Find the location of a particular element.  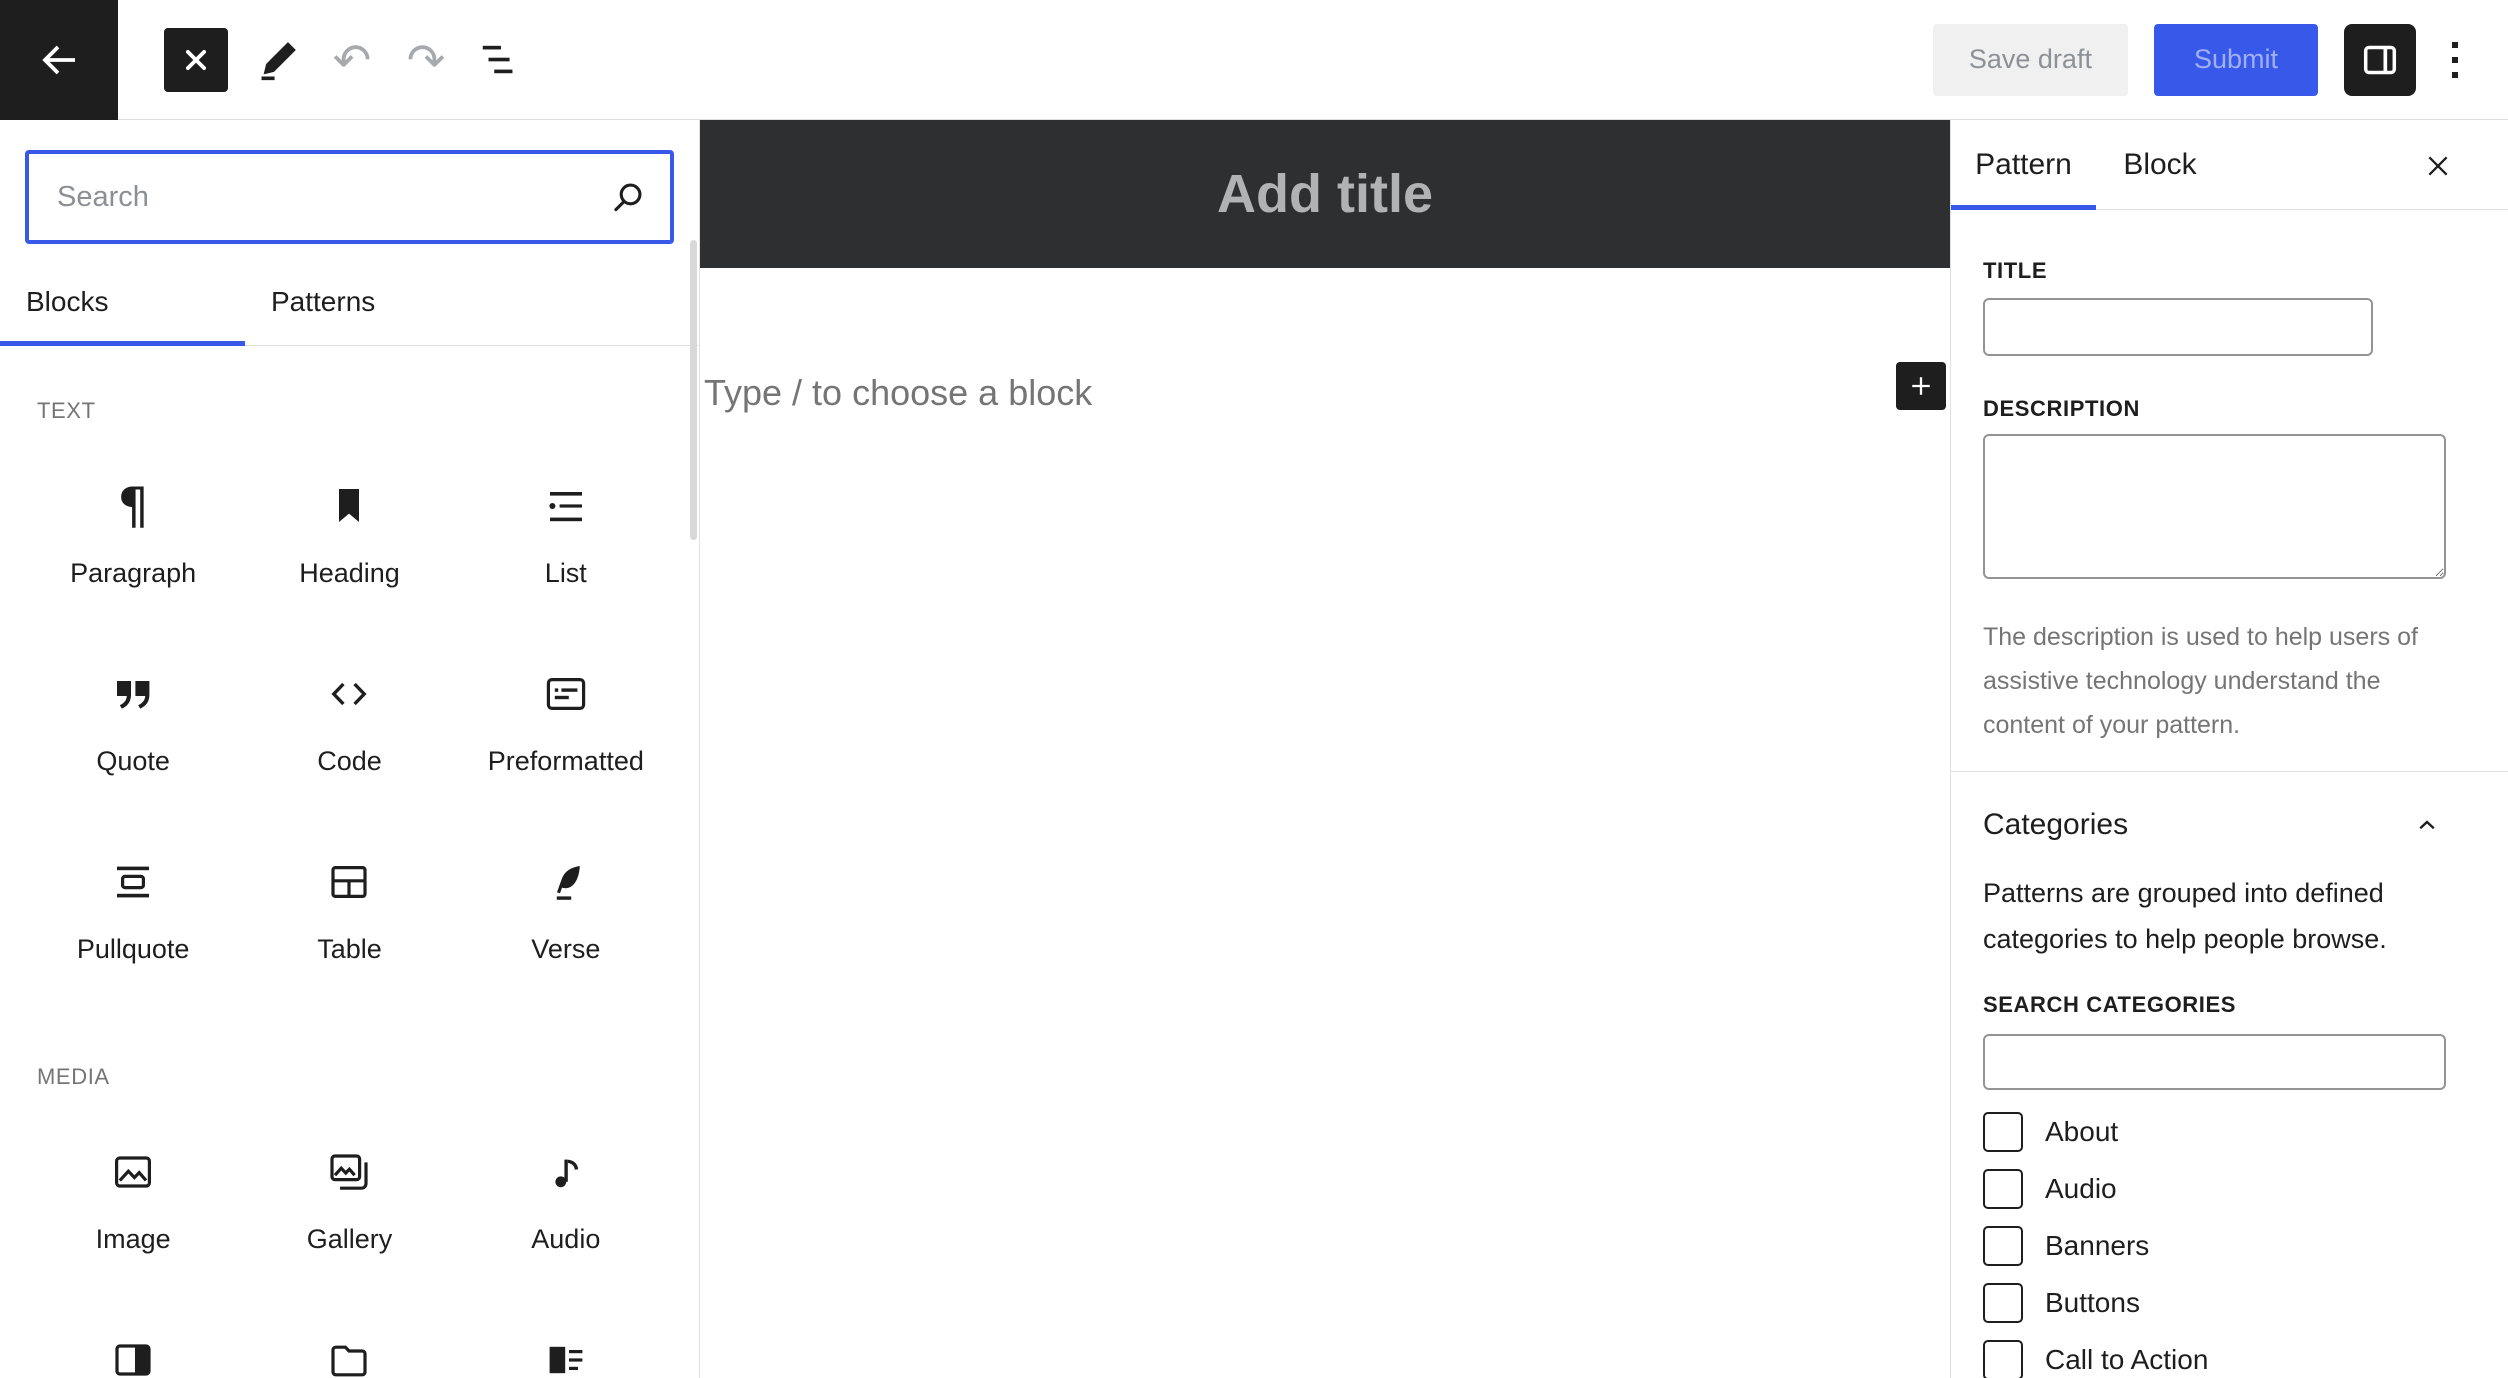

pattern-title-input is located at coordinates (2178, 327).